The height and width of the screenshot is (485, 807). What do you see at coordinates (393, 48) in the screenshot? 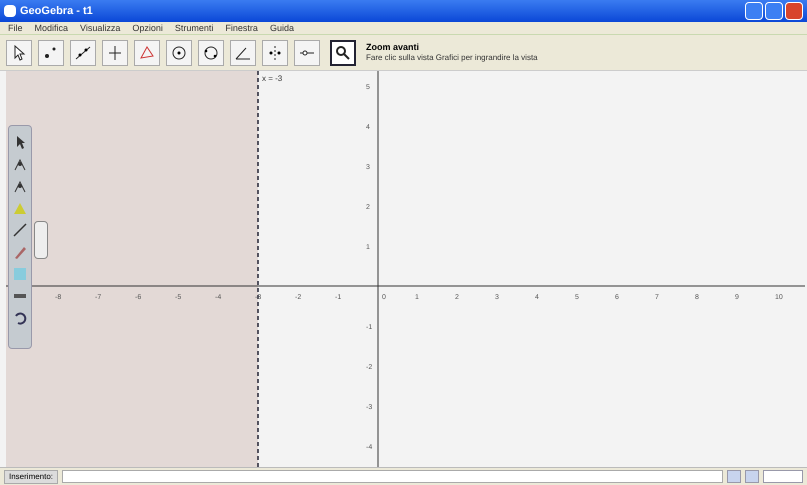
I see `tool-title: Zoom avanti` at bounding box center [393, 48].